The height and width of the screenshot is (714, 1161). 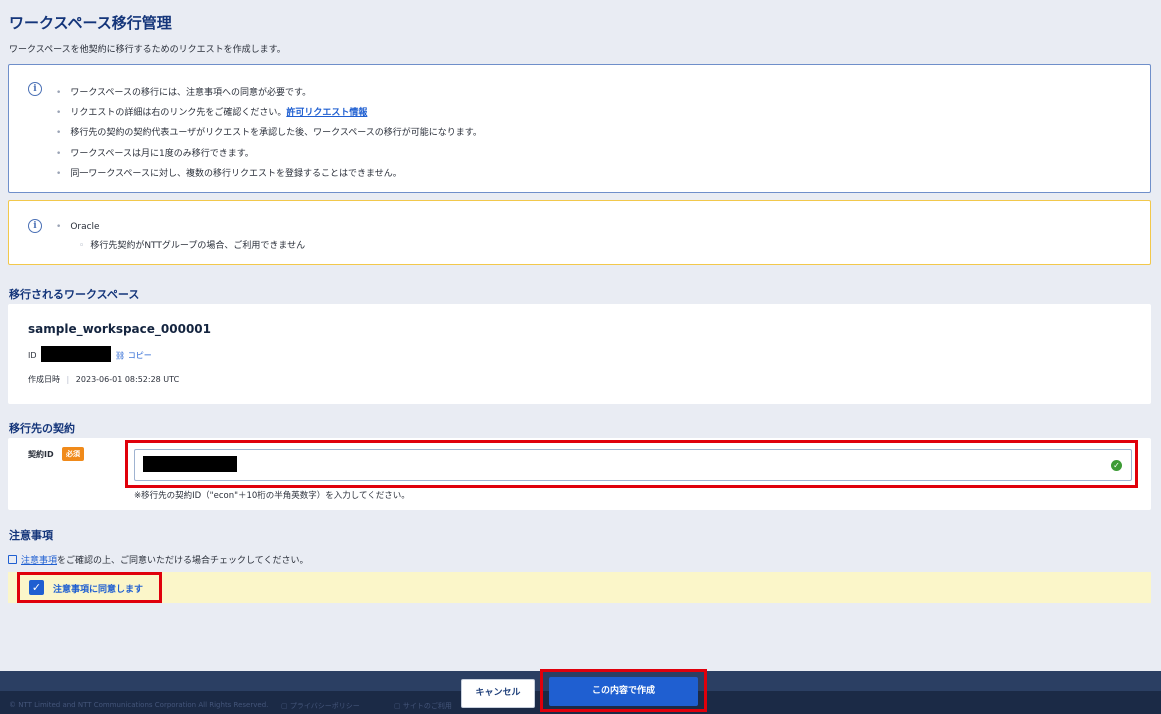 I want to click on notes-section-title: 注意事項, so click(x=31, y=535).